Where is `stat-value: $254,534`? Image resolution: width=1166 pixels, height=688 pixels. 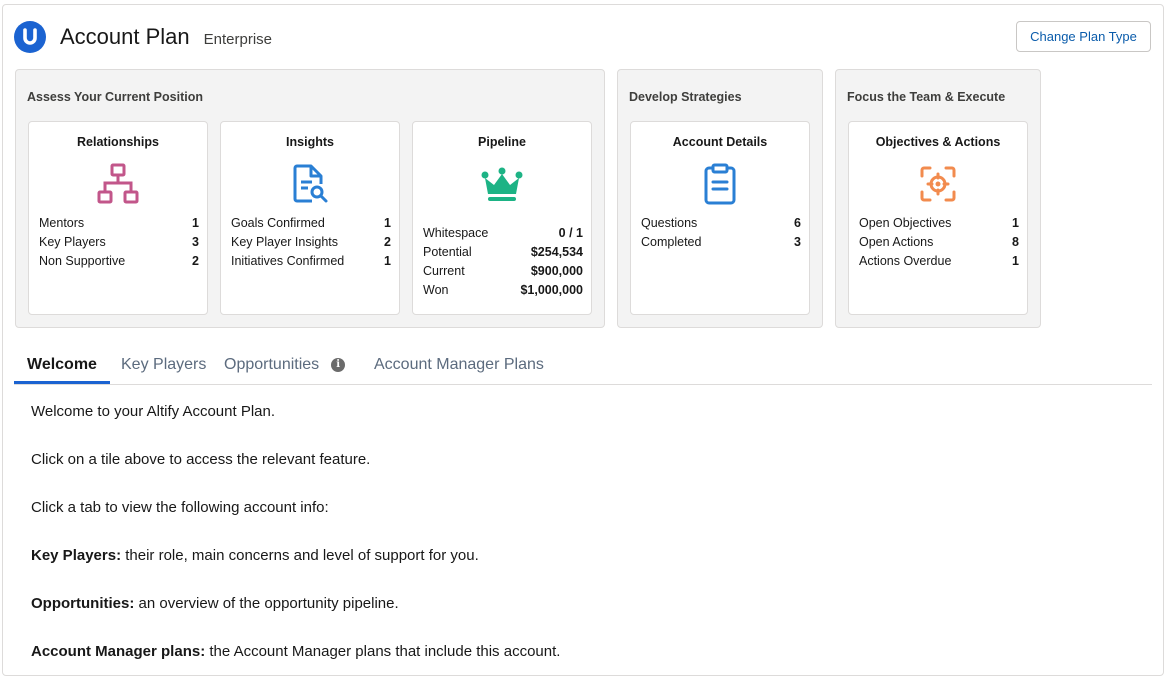
stat-value: $254,534 is located at coordinates (556, 252).